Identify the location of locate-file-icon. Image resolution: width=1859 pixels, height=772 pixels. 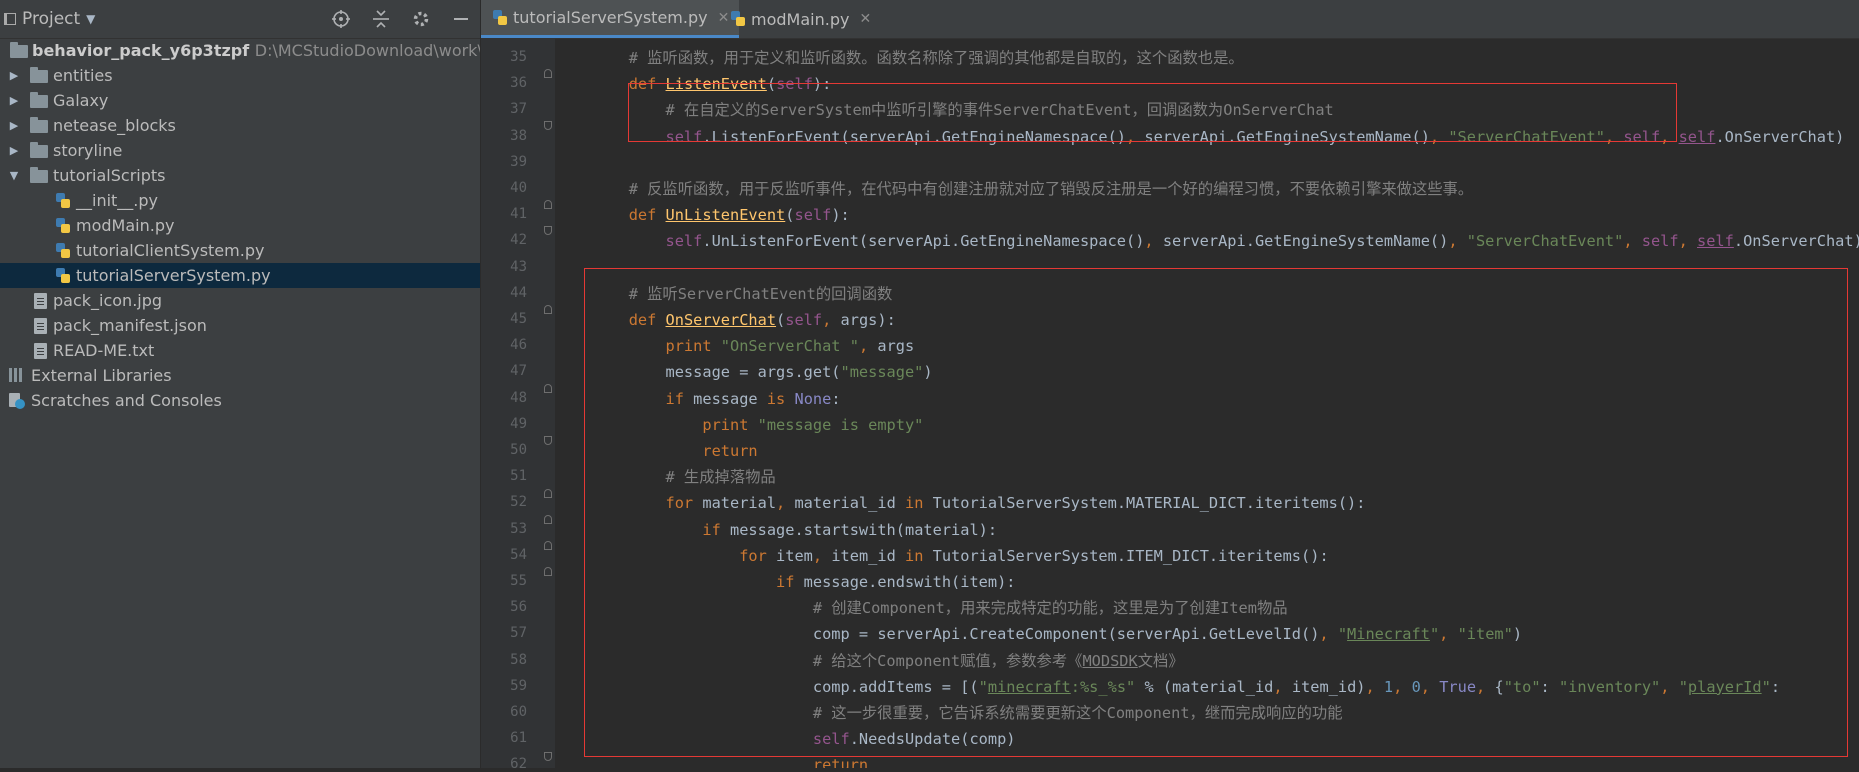
(341, 19).